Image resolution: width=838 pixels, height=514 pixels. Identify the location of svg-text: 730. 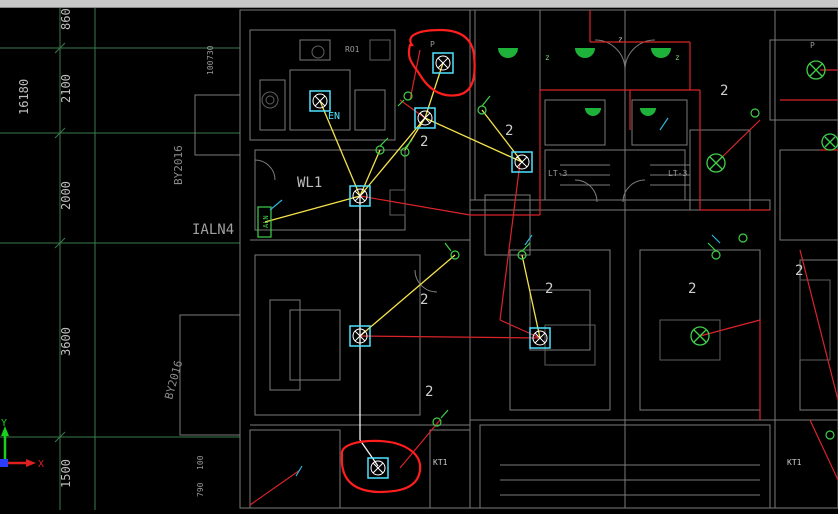
(210, 52).